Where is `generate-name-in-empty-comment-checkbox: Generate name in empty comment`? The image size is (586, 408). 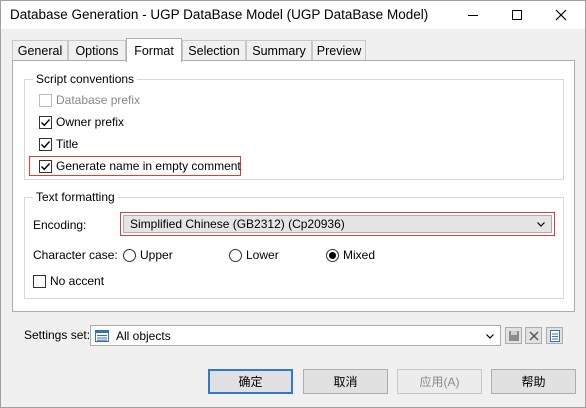 generate-name-in-empty-comment-checkbox: Generate name in empty comment is located at coordinates (140, 166).